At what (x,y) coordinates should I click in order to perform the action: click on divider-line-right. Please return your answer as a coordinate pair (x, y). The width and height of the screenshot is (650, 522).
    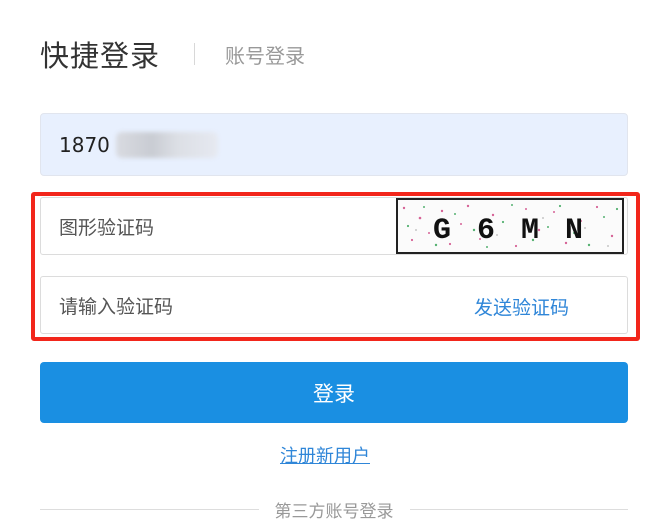
    Looking at the image, I should click on (518, 509).